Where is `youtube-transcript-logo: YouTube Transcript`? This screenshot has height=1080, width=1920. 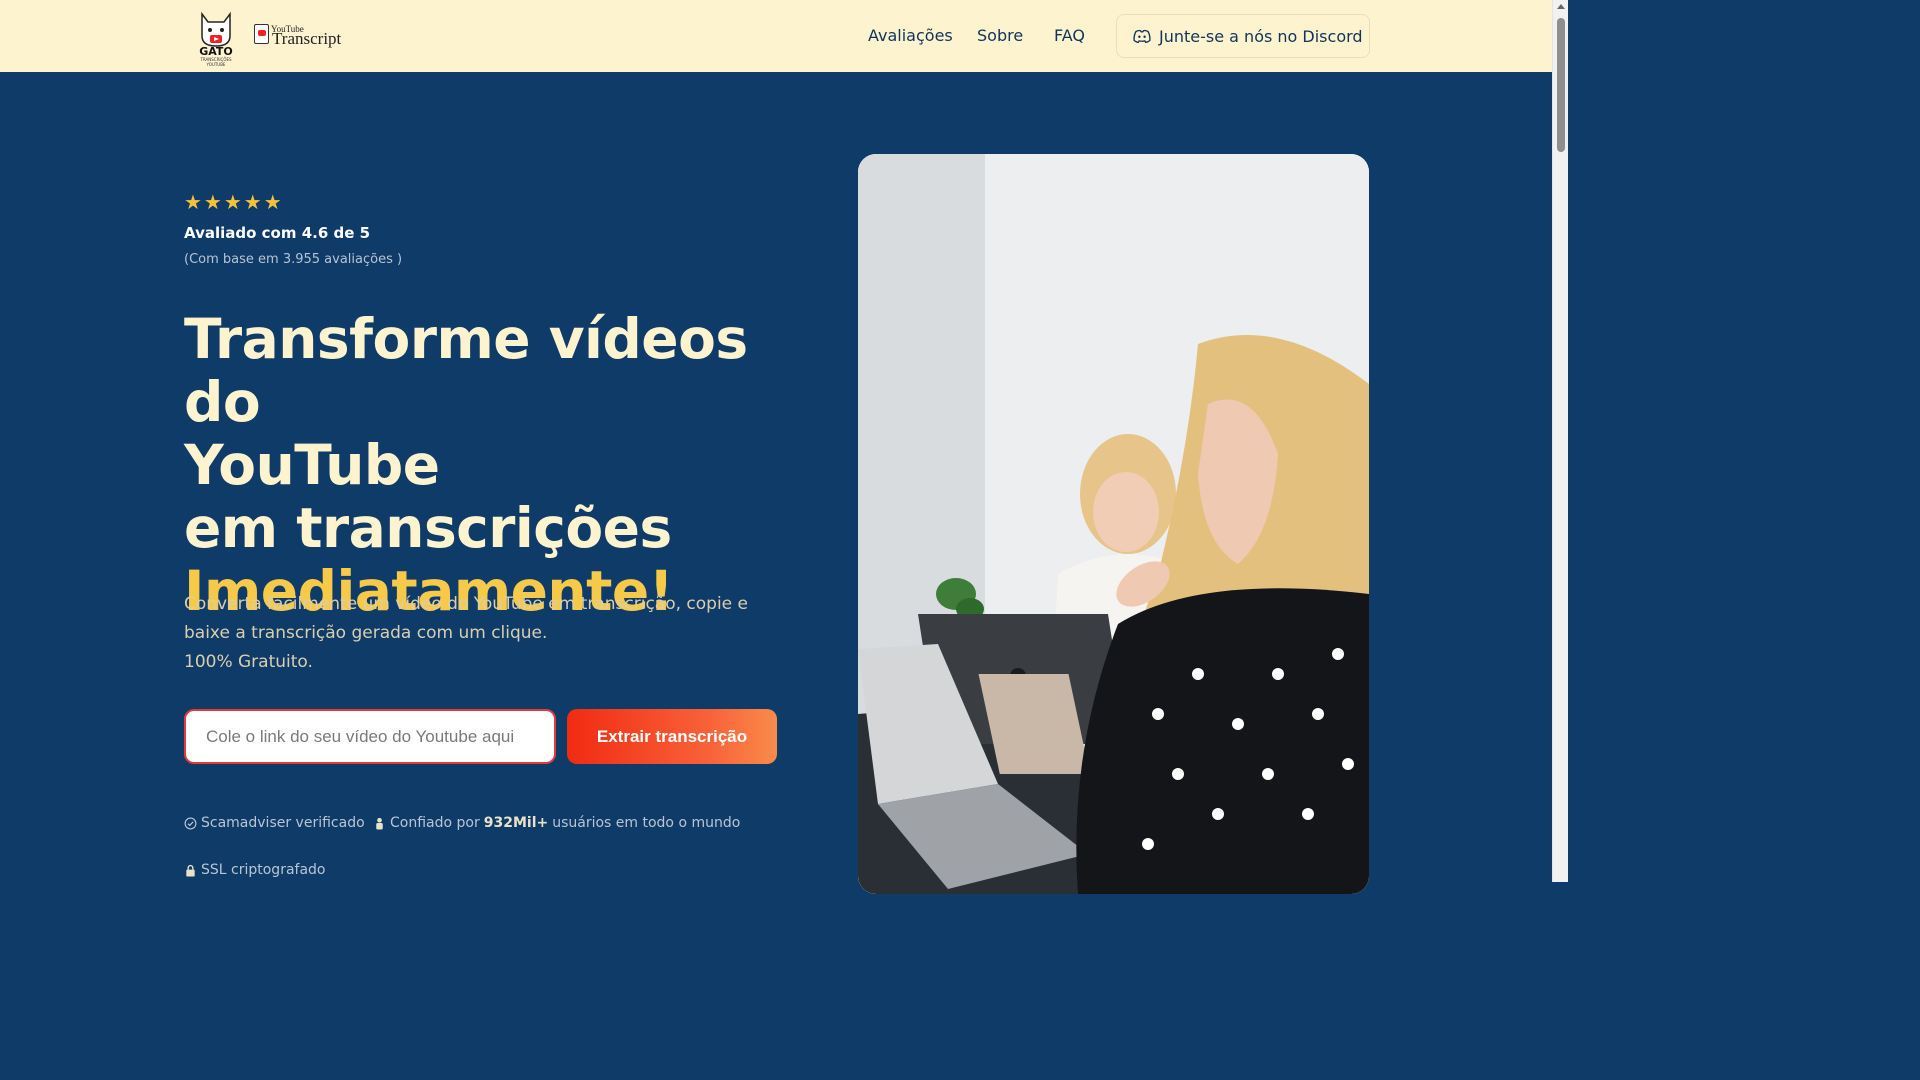 youtube-transcript-logo: YouTube Transcript is located at coordinates (304, 37).